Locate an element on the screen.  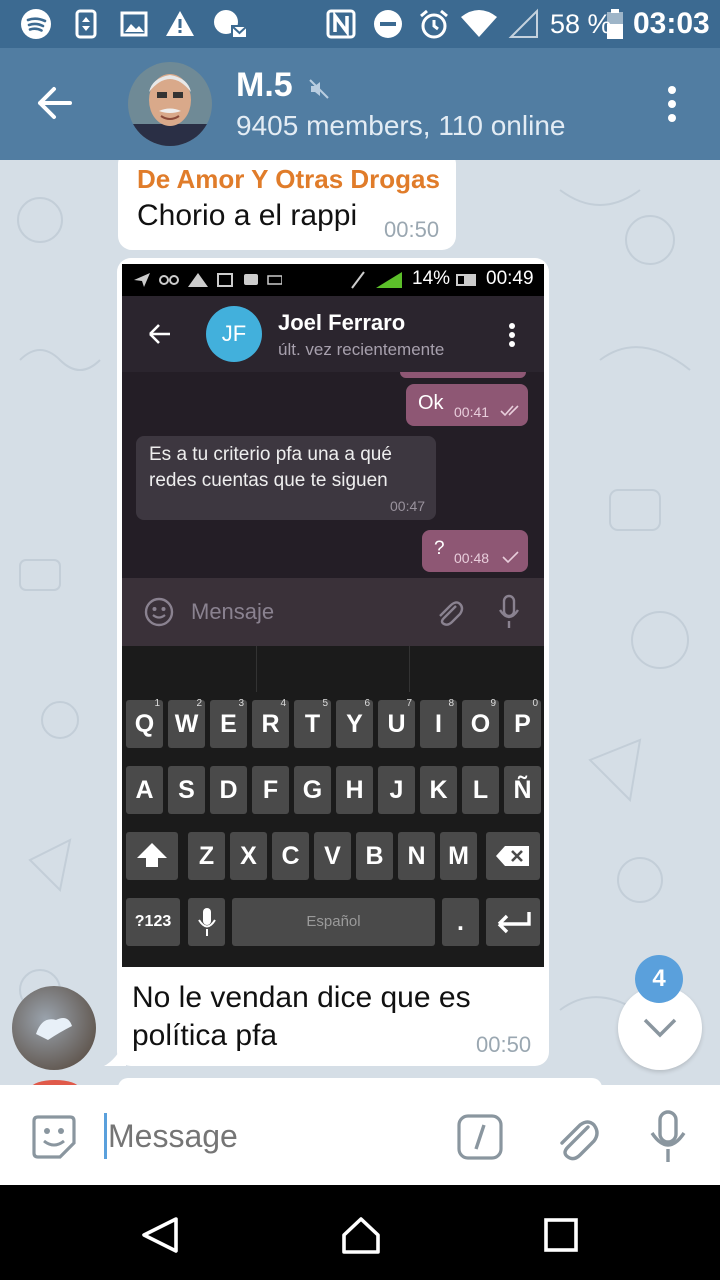
chat-header: M.5 9405 members, 110 online is located at coordinates (360, 104).